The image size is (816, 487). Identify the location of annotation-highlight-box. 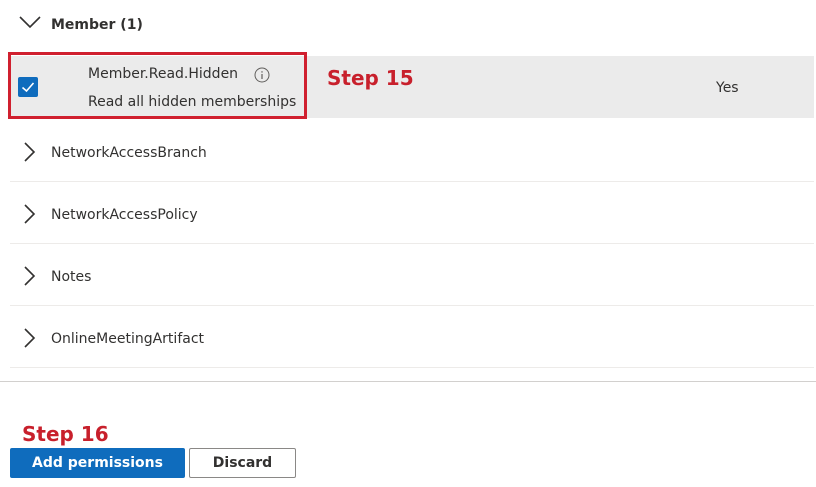
(157, 85).